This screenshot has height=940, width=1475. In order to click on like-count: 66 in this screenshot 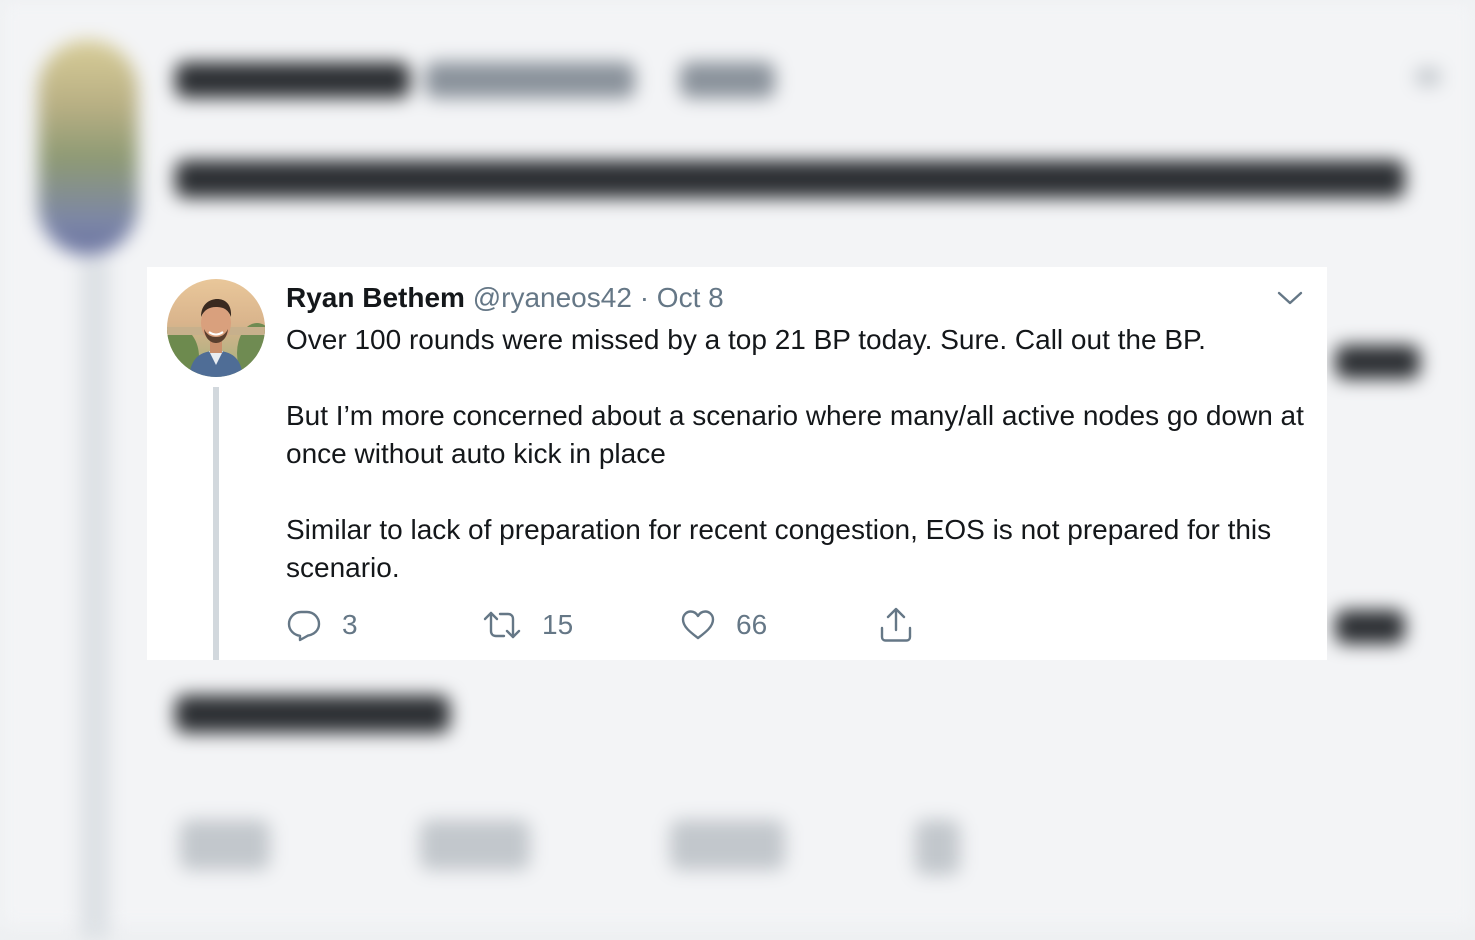, I will do `click(752, 624)`.